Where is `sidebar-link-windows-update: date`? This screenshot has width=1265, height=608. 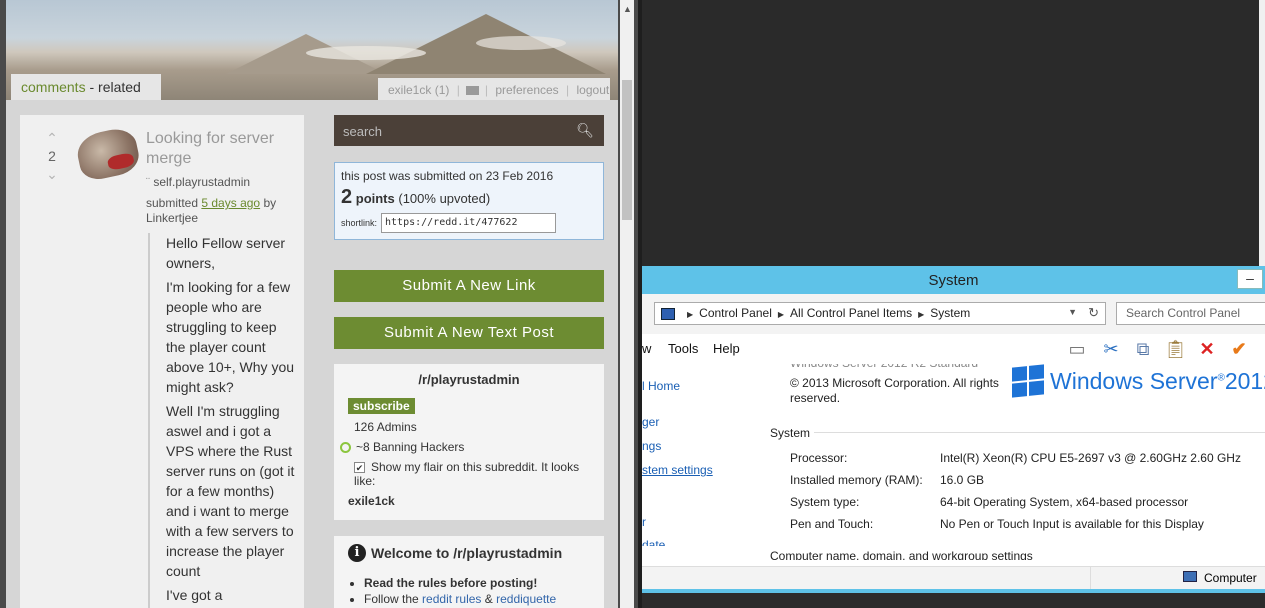 sidebar-link-windows-update: date is located at coordinates (653, 542).